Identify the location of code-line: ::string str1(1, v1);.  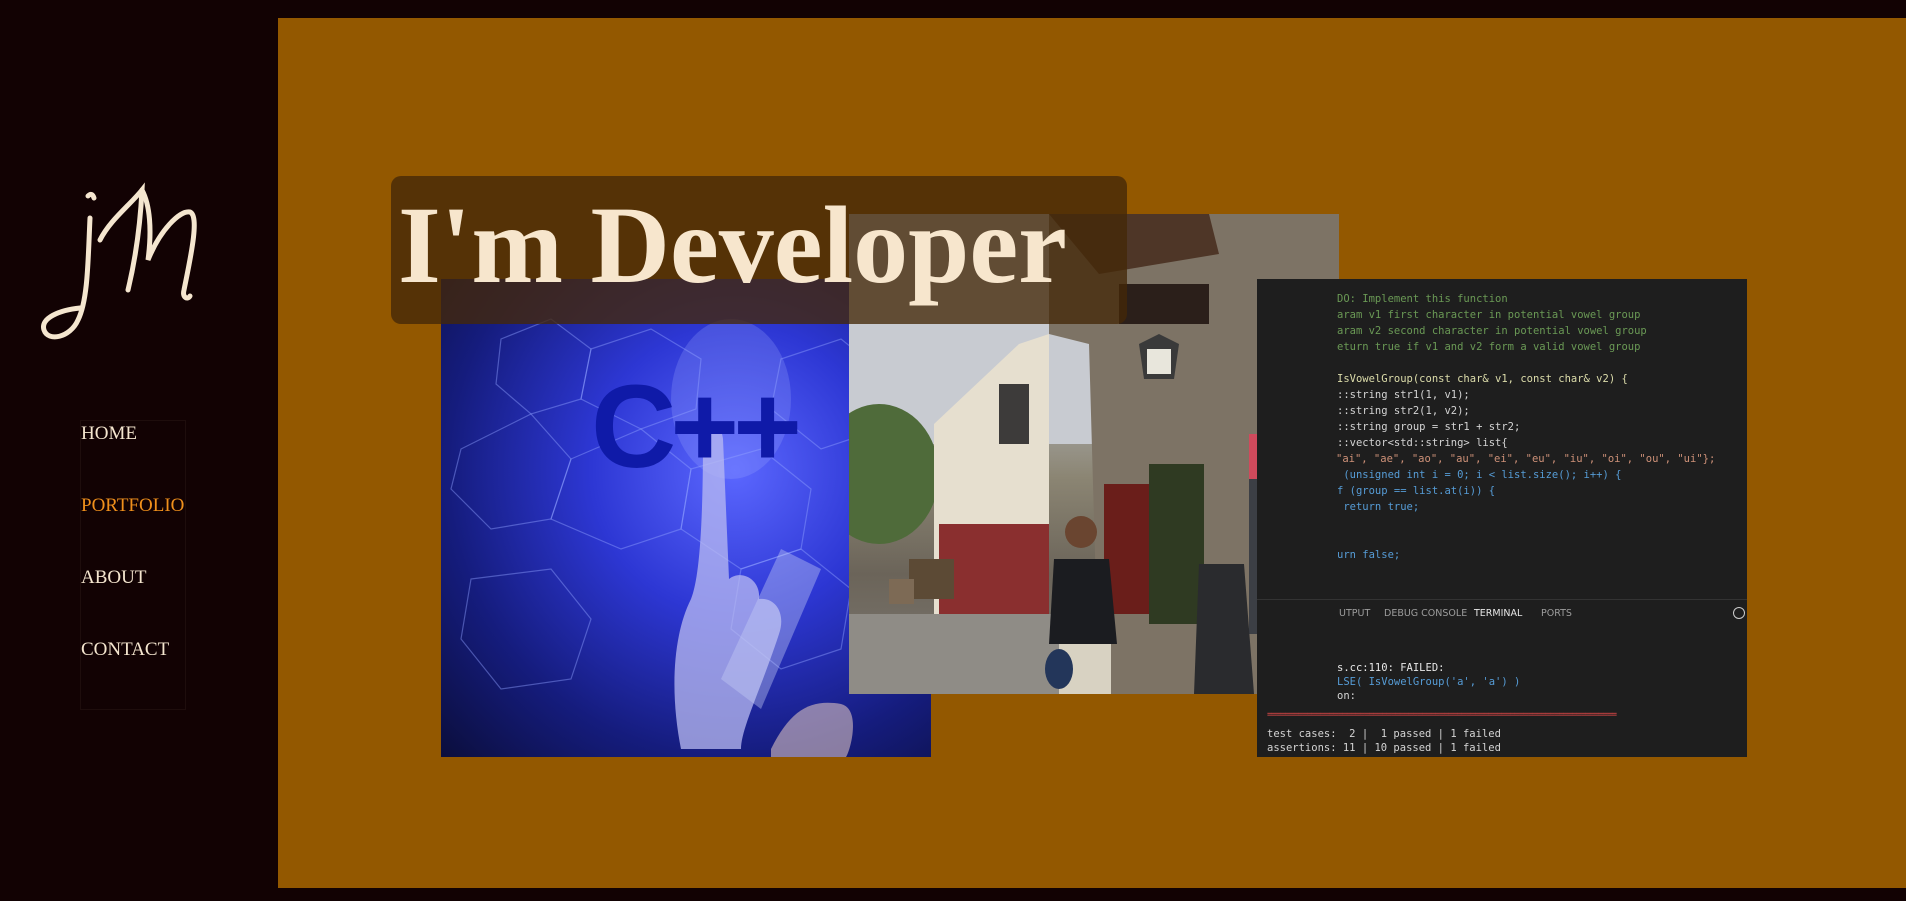
(1403, 395).